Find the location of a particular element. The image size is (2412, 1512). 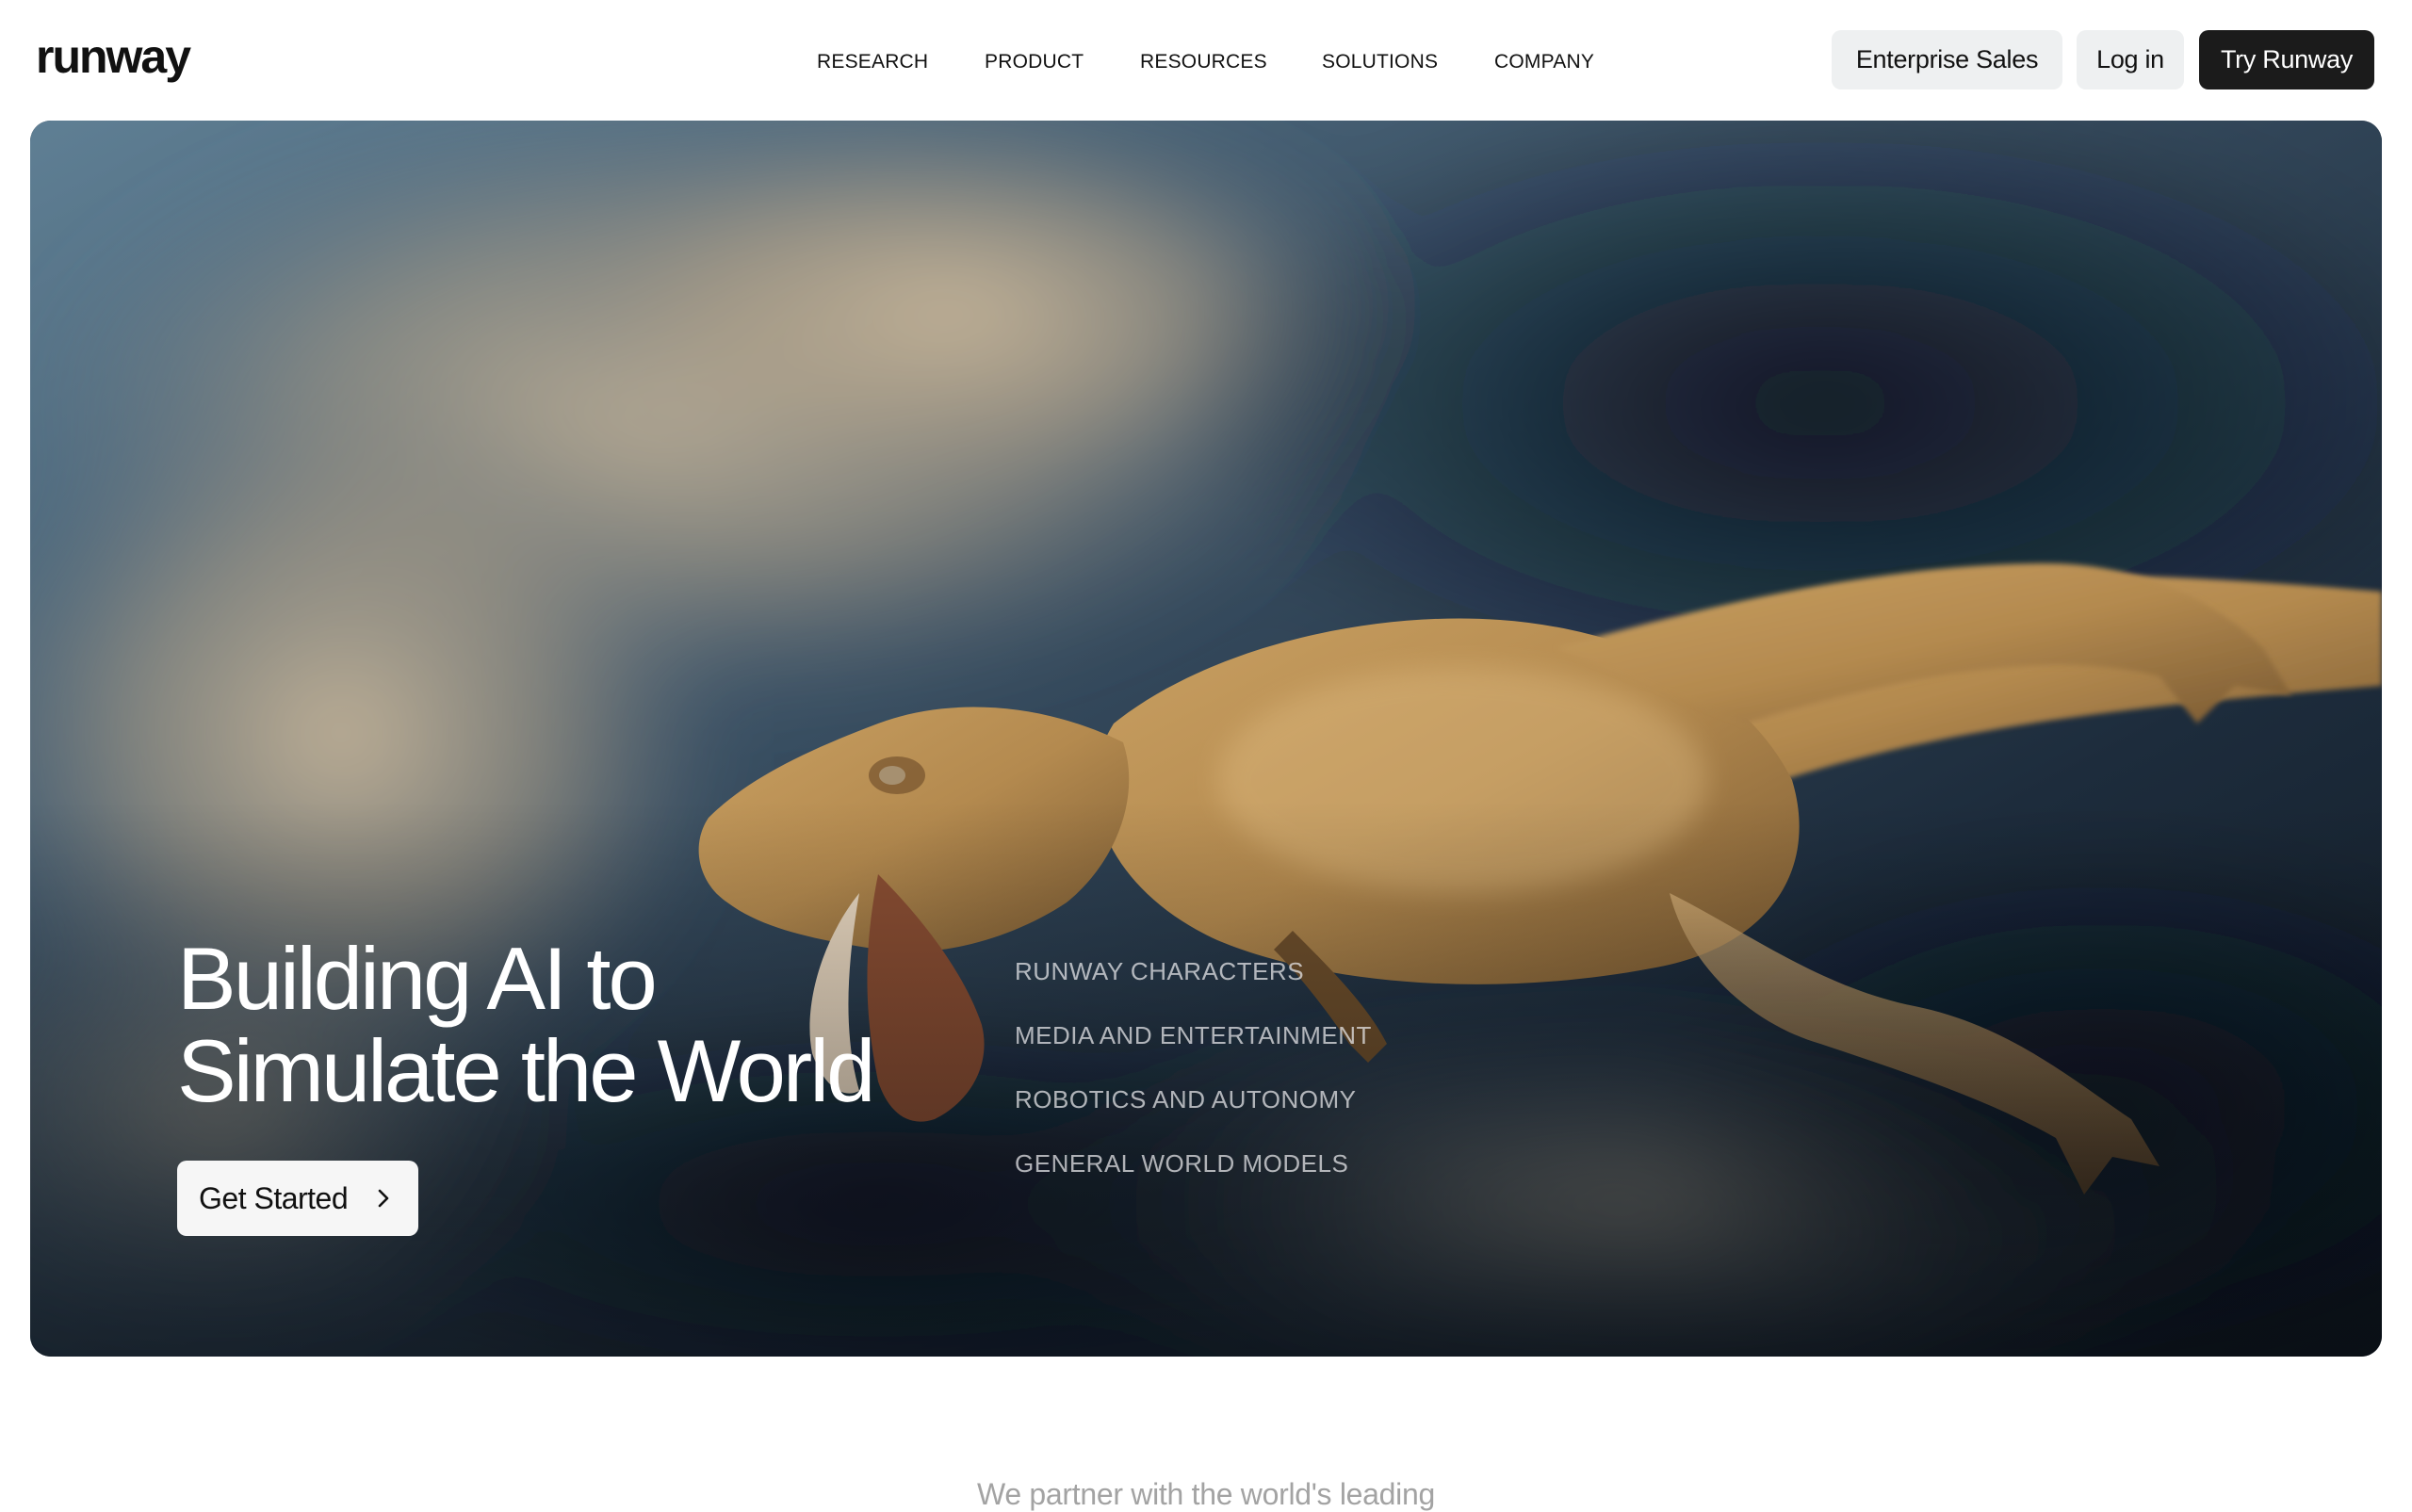

try-runway-button: Try Runway is located at coordinates (2286, 59).